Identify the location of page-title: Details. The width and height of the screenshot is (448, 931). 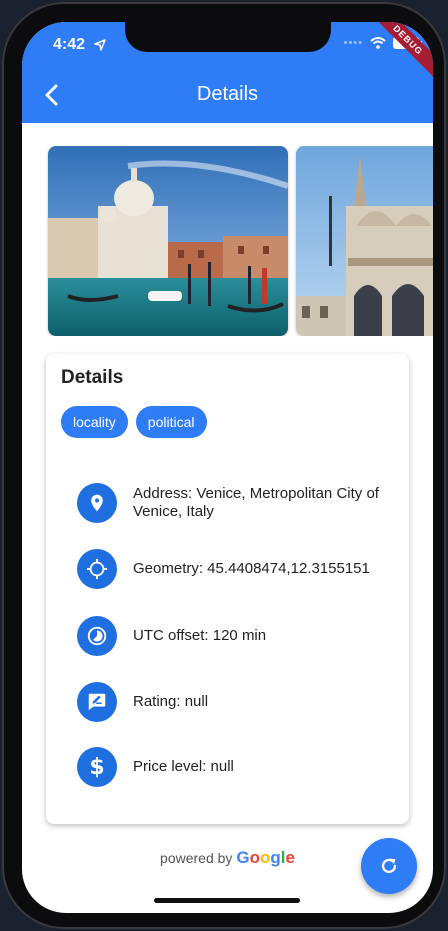
(227, 94).